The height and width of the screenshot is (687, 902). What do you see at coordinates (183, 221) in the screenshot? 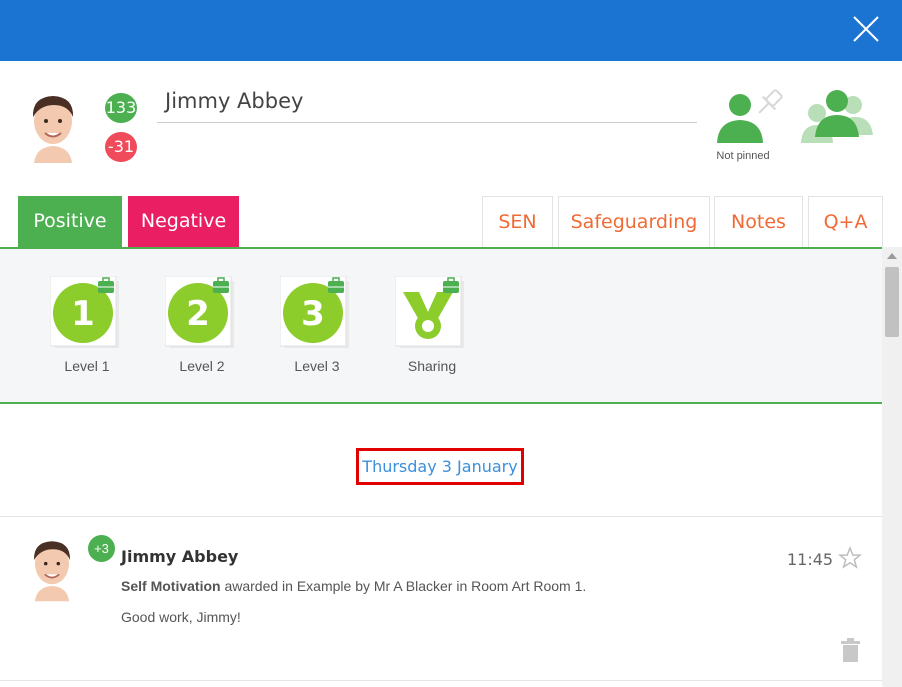
I see `tab-negative: Negative` at bounding box center [183, 221].